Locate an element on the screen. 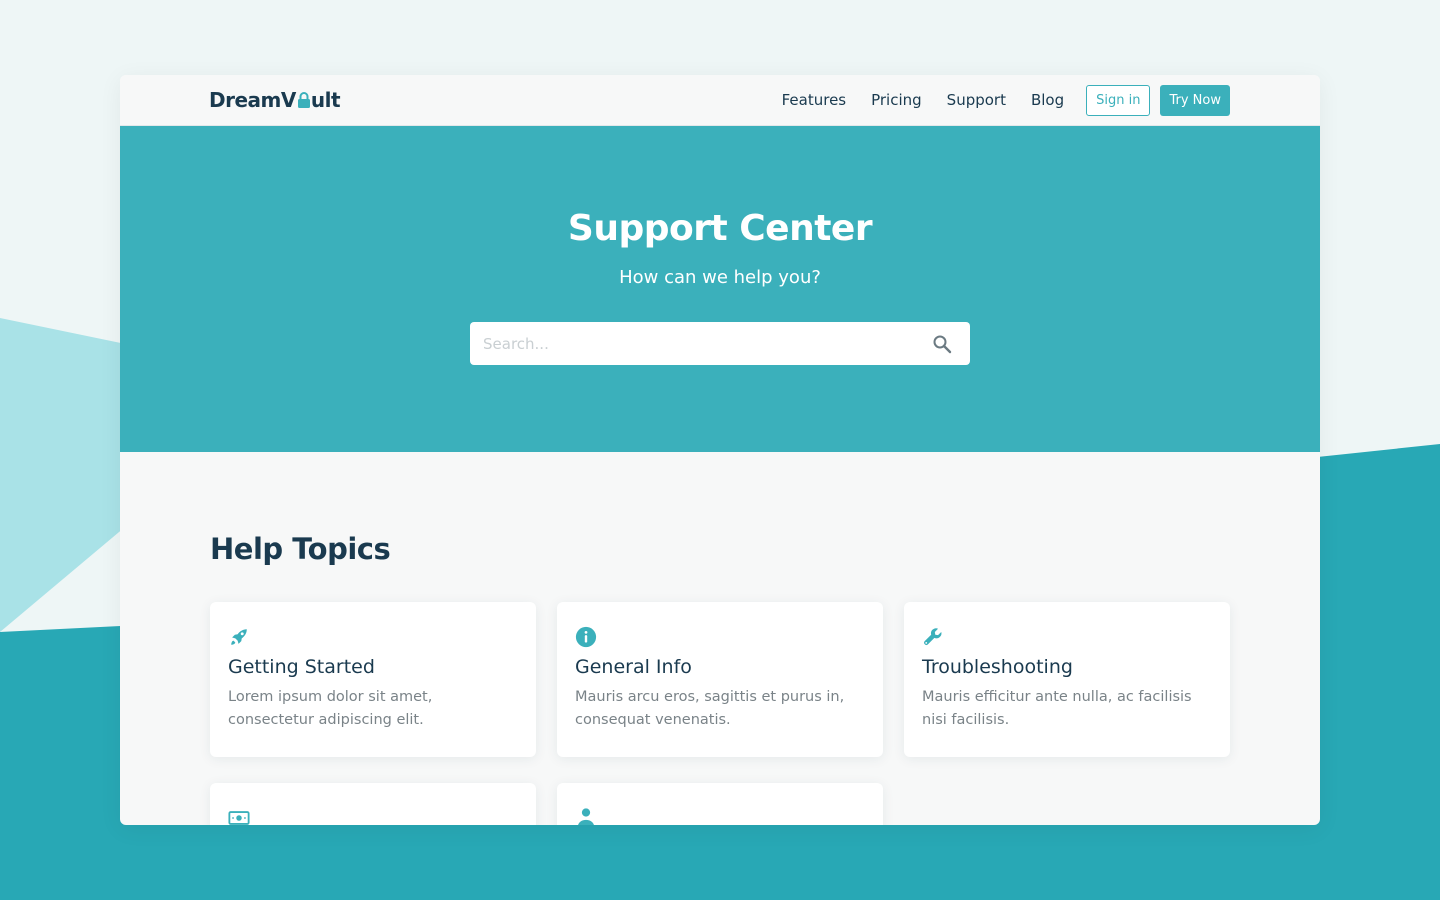 The width and height of the screenshot is (1440, 900). topic-title: General Info is located at coordinates (633, 667).